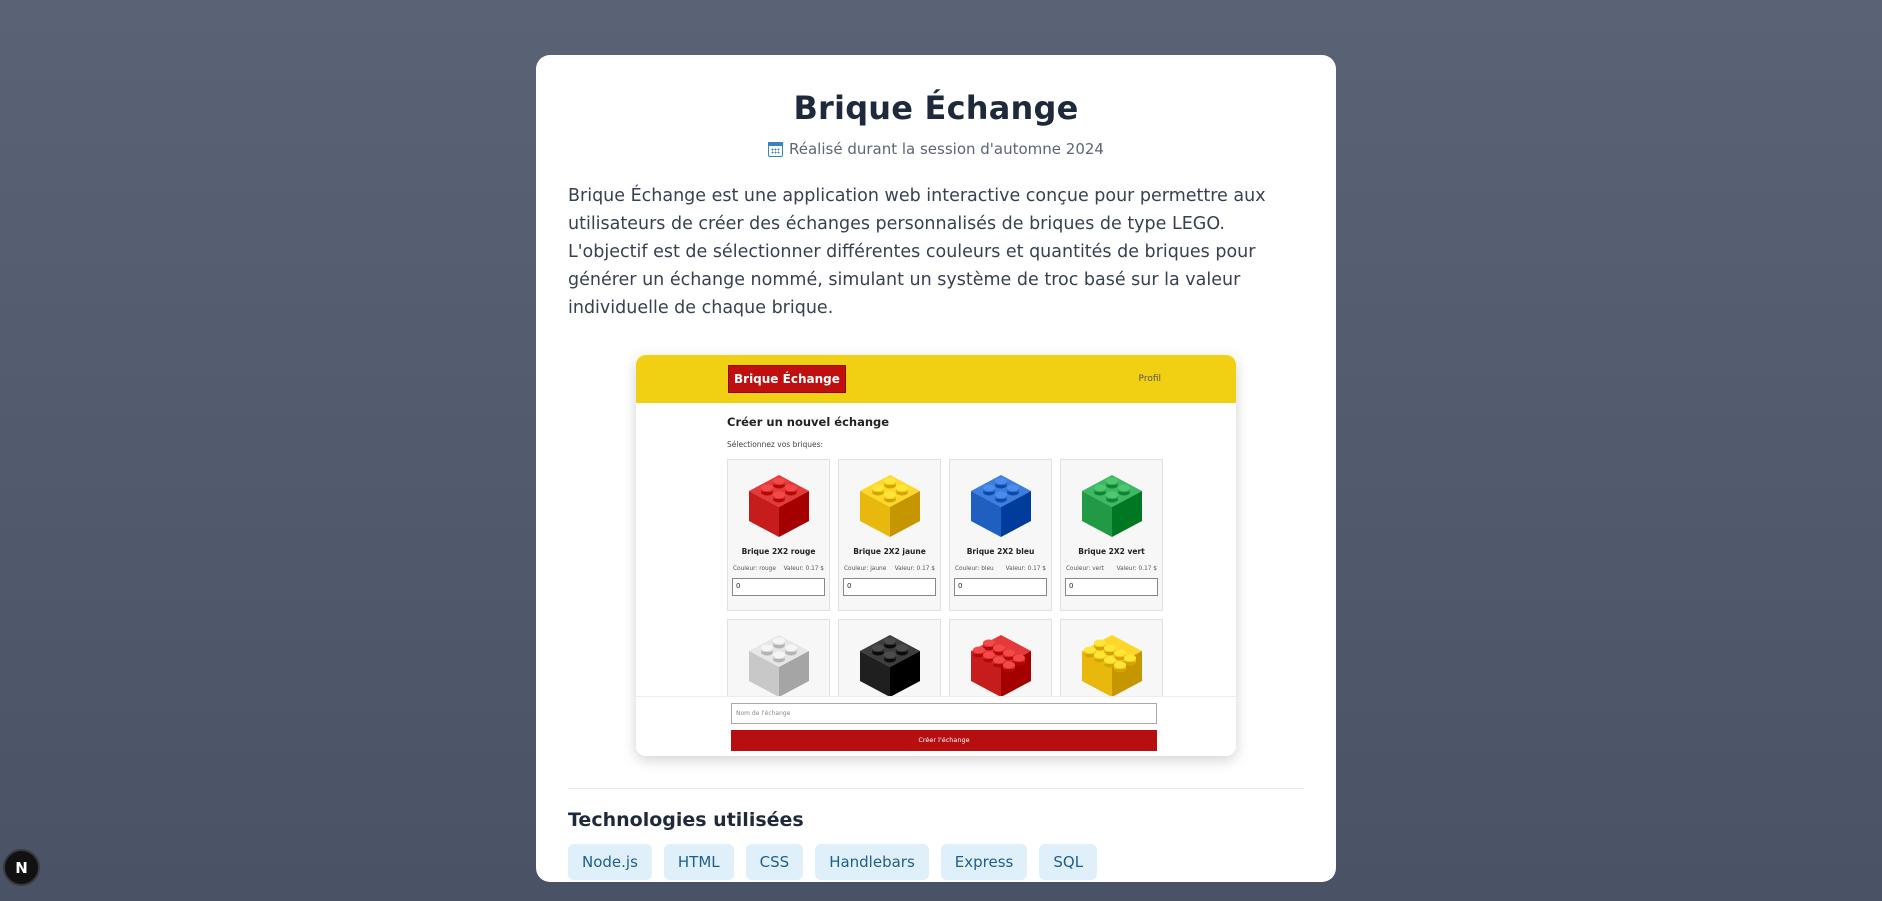 This screenshot has width=1882, height=901. I want to click on project-date-text: Réalisé durant la session d'automne 2024, so click(946, 149).